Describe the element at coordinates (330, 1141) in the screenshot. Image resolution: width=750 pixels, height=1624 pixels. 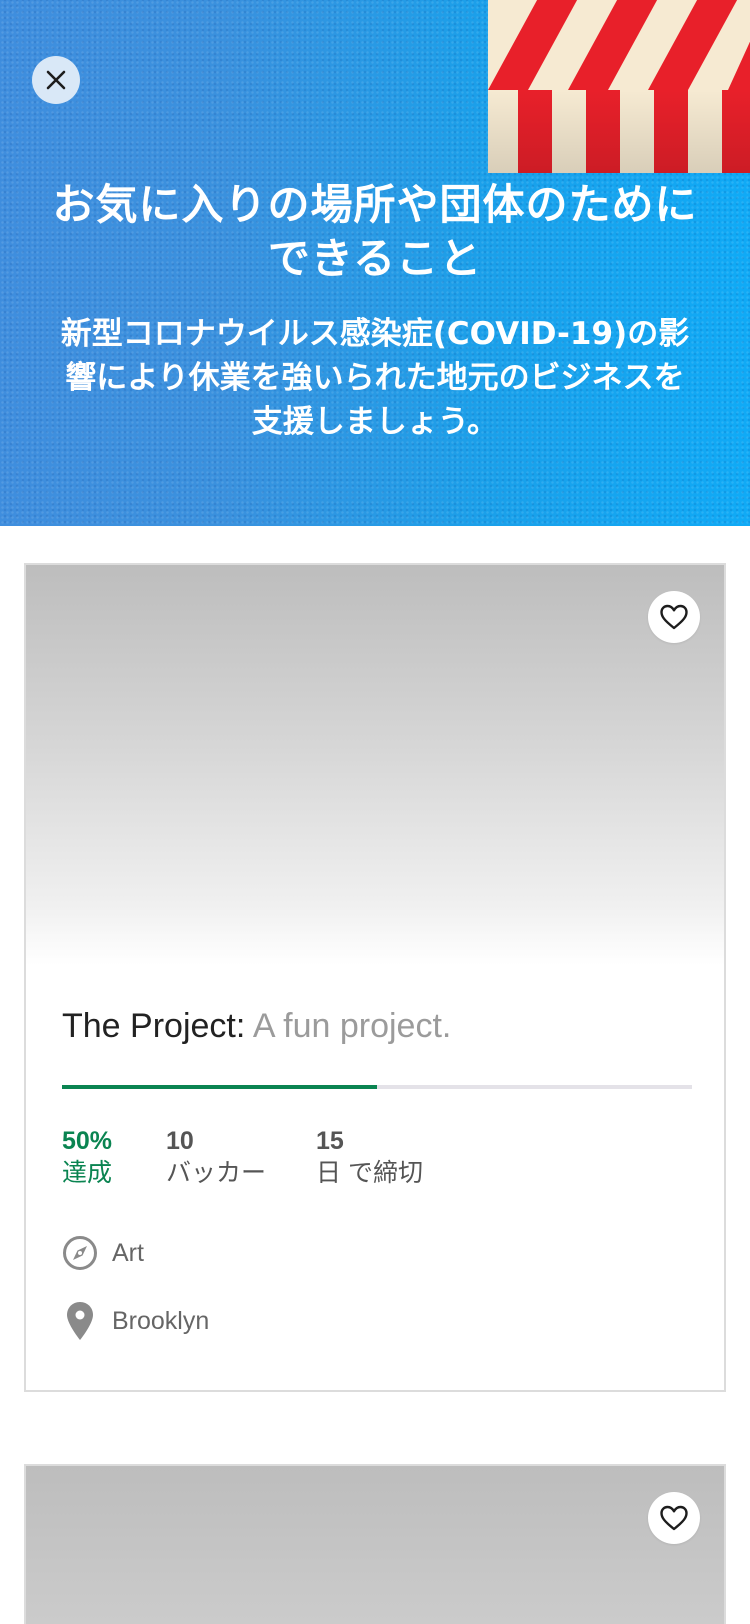
I see `days-count: 15` at that location.